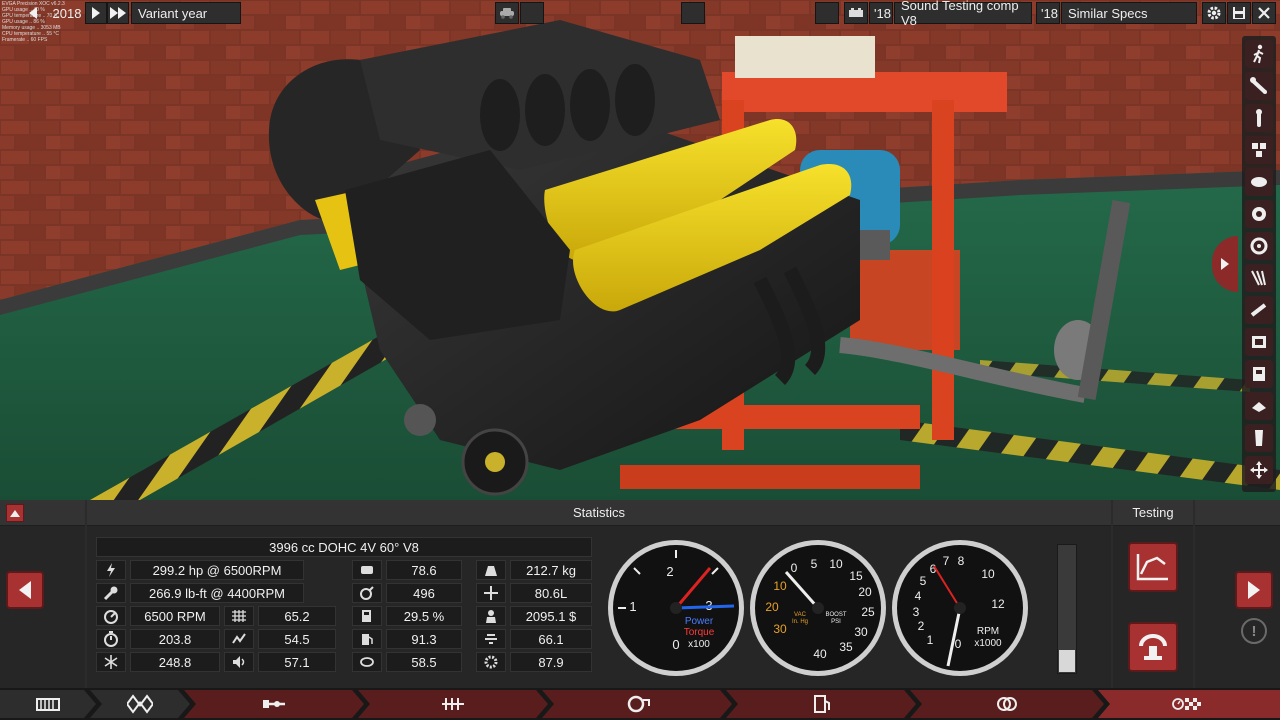 This screenshot has width=1280, height=720. What do you see at coordinates (114, 13) in the screenshot?
I see `fast-forward-icon` at bounding box center [114, 13].